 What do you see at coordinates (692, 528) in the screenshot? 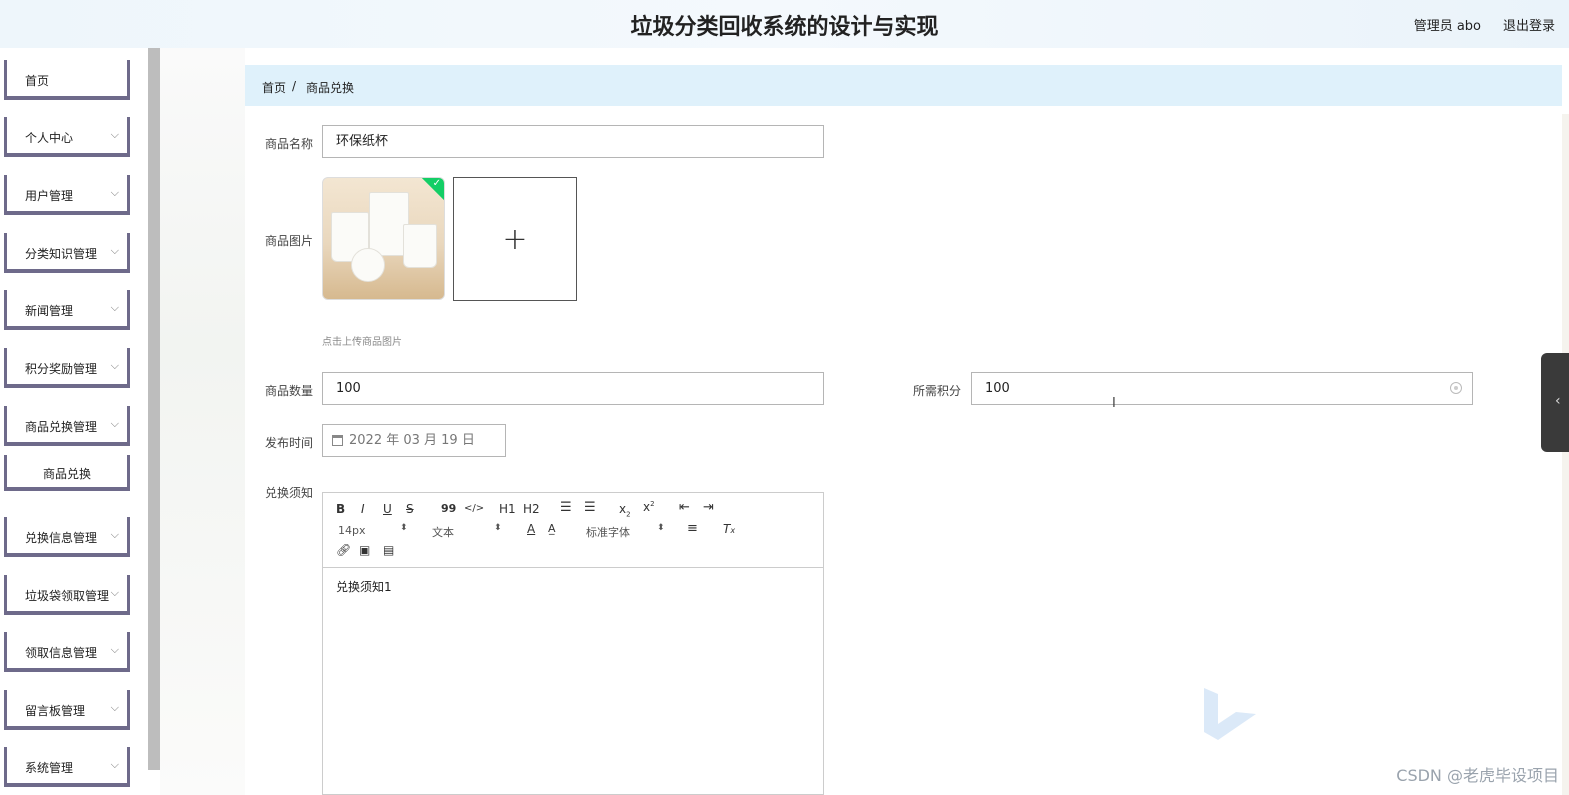
I see `align-icon: ≡` at bounding box center [692, 528].